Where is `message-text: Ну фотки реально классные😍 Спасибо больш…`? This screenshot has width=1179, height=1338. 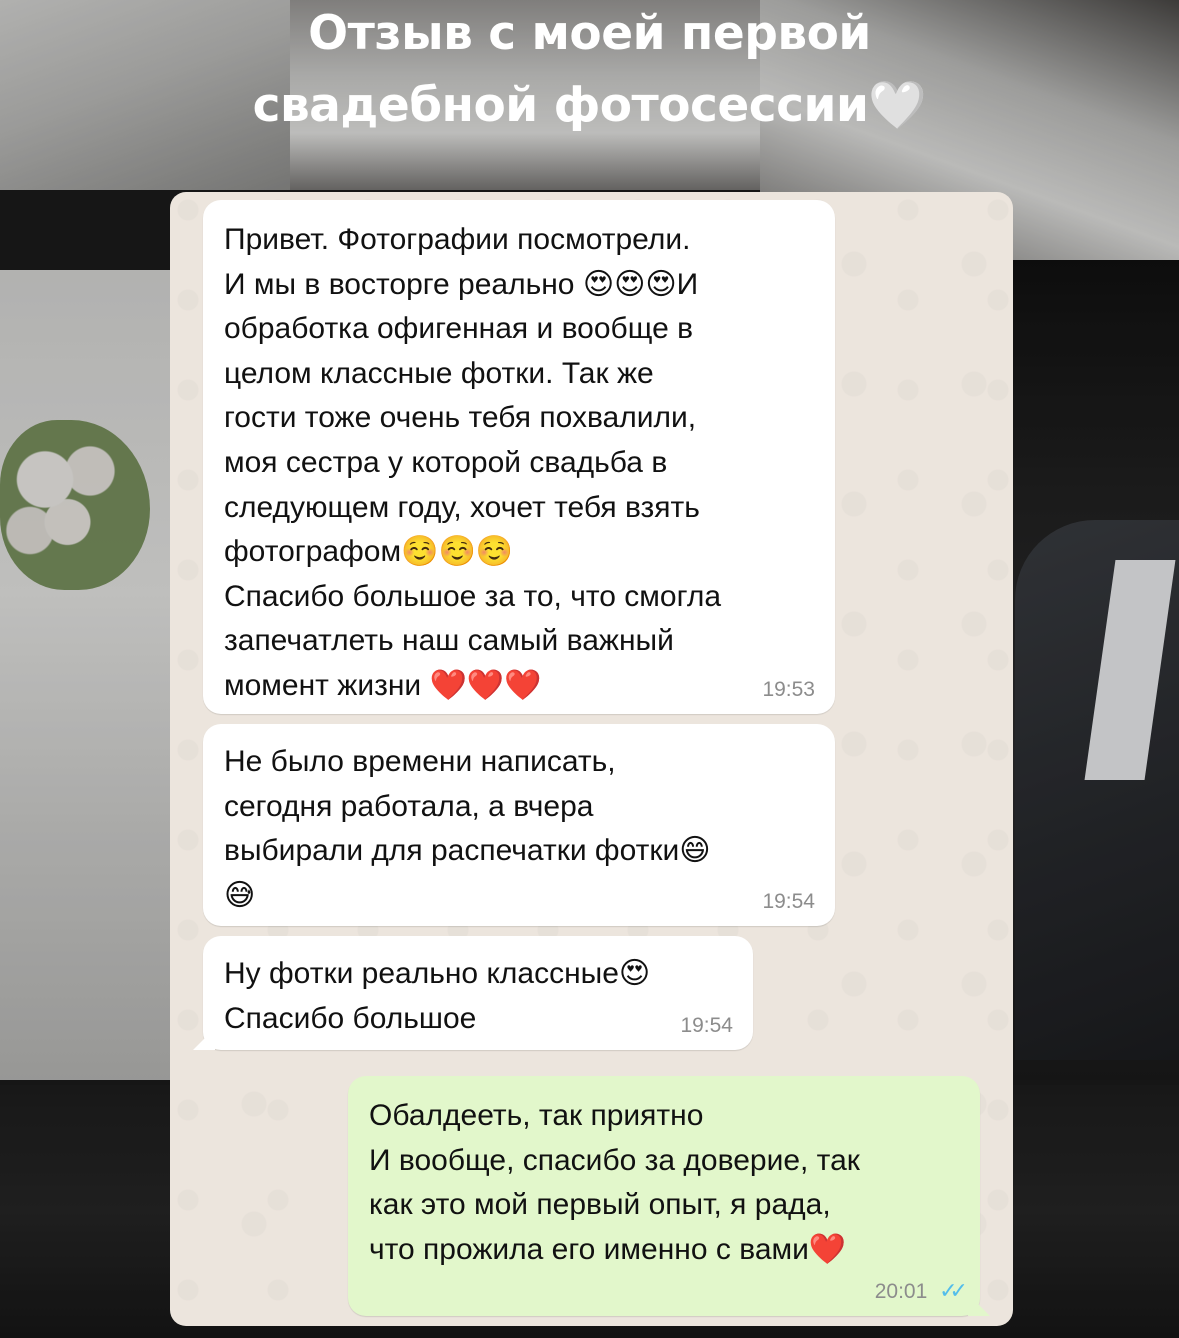 message-text: Ну фотки реально классные😍 Спасибо больш… is located at coordinates (437, 996).